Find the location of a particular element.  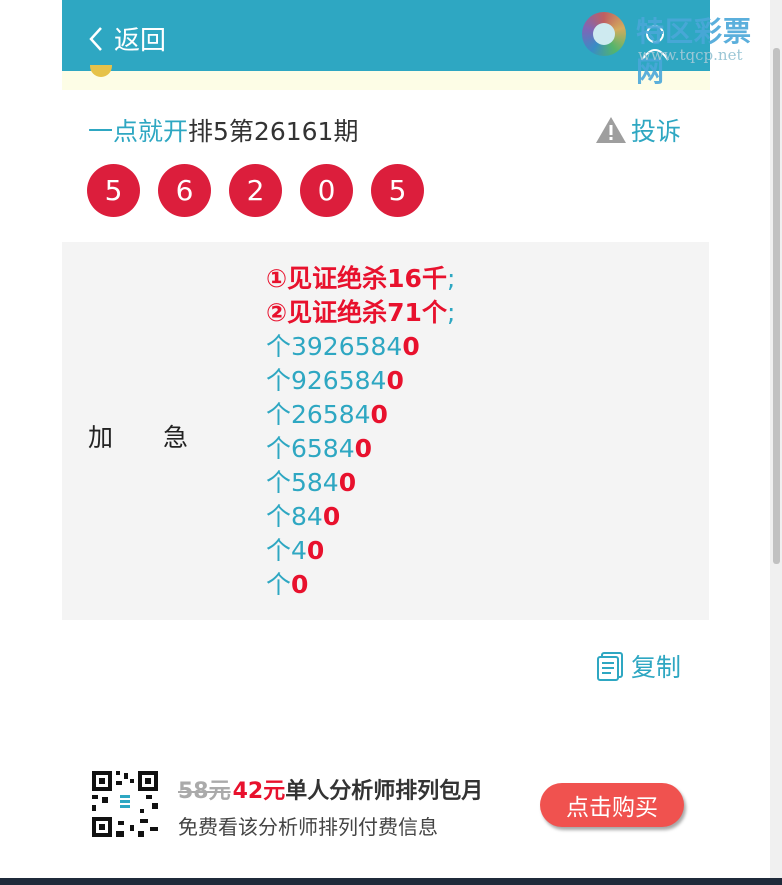

digit-line: 个0 is located at coordinates (287, 584).